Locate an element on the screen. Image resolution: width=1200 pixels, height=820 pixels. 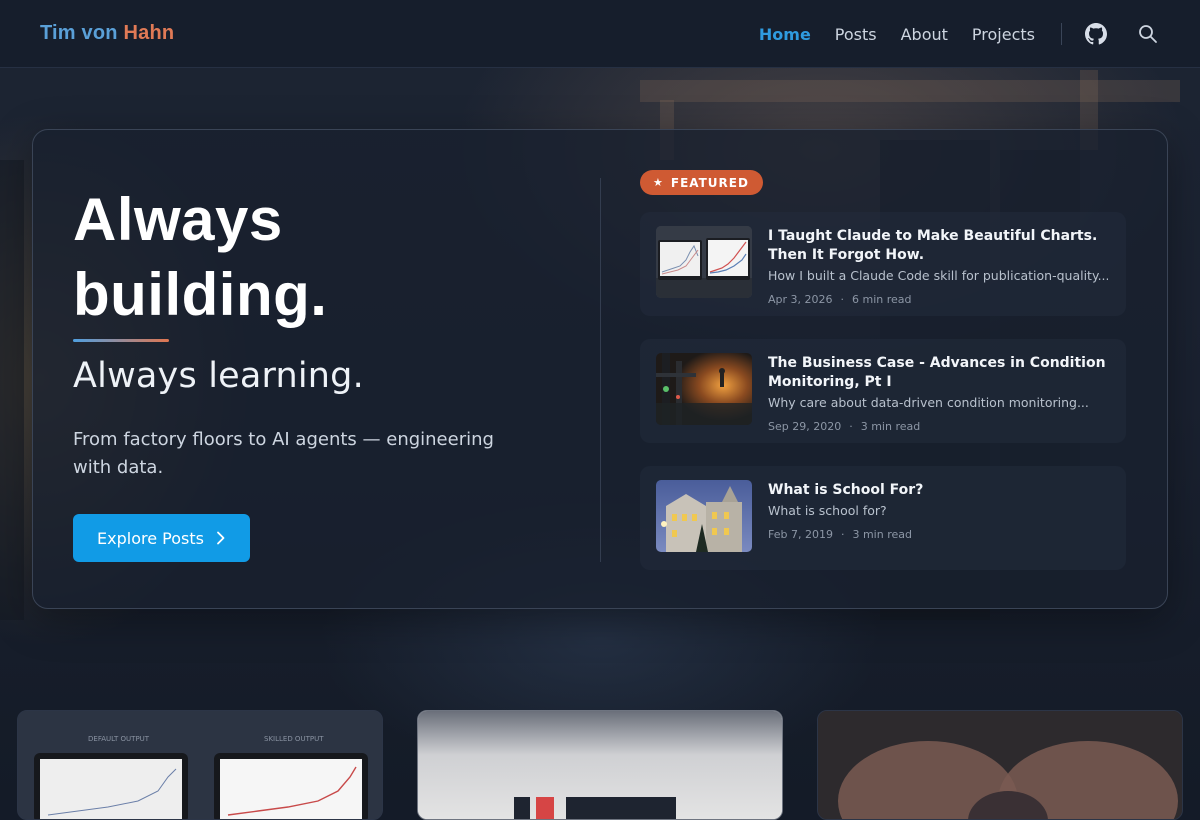
nav-posts-link: Posts is located at coordinates (856, 34).